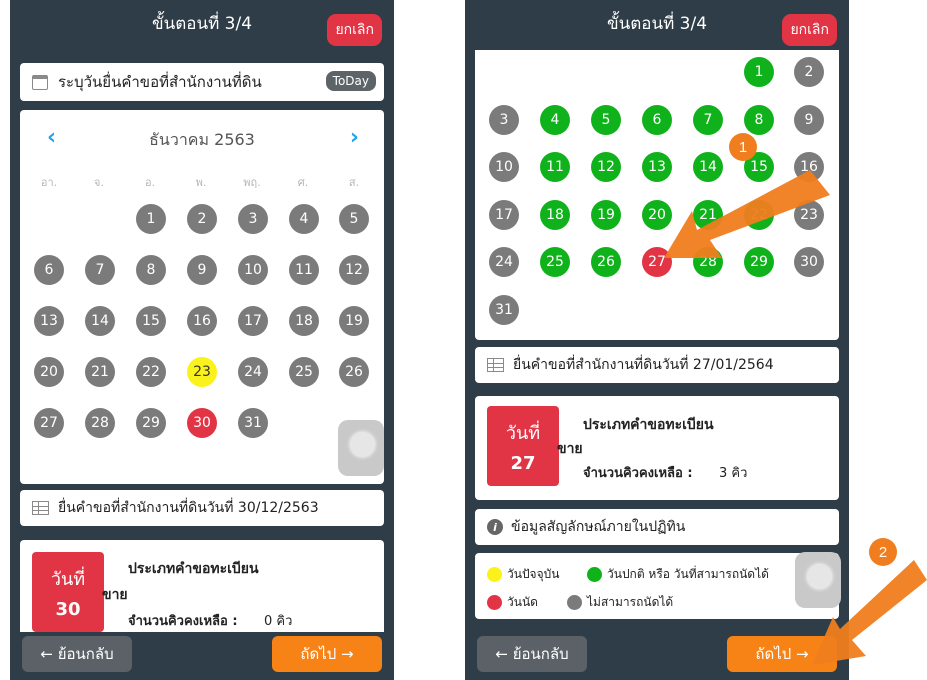 This screenshot has width=927, height=680. I want to click on day-4-unavailable: 4, so click(304, 219).